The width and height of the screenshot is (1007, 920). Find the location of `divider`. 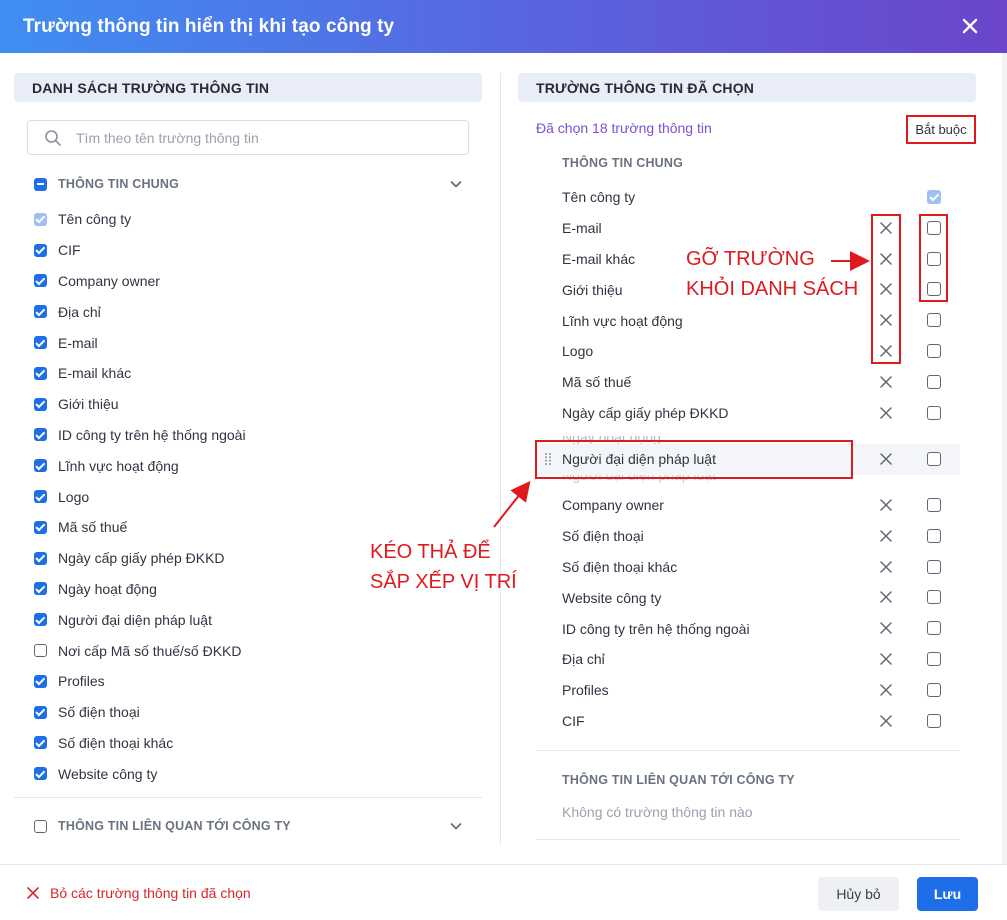

divider is located at coordinates (248, 797).